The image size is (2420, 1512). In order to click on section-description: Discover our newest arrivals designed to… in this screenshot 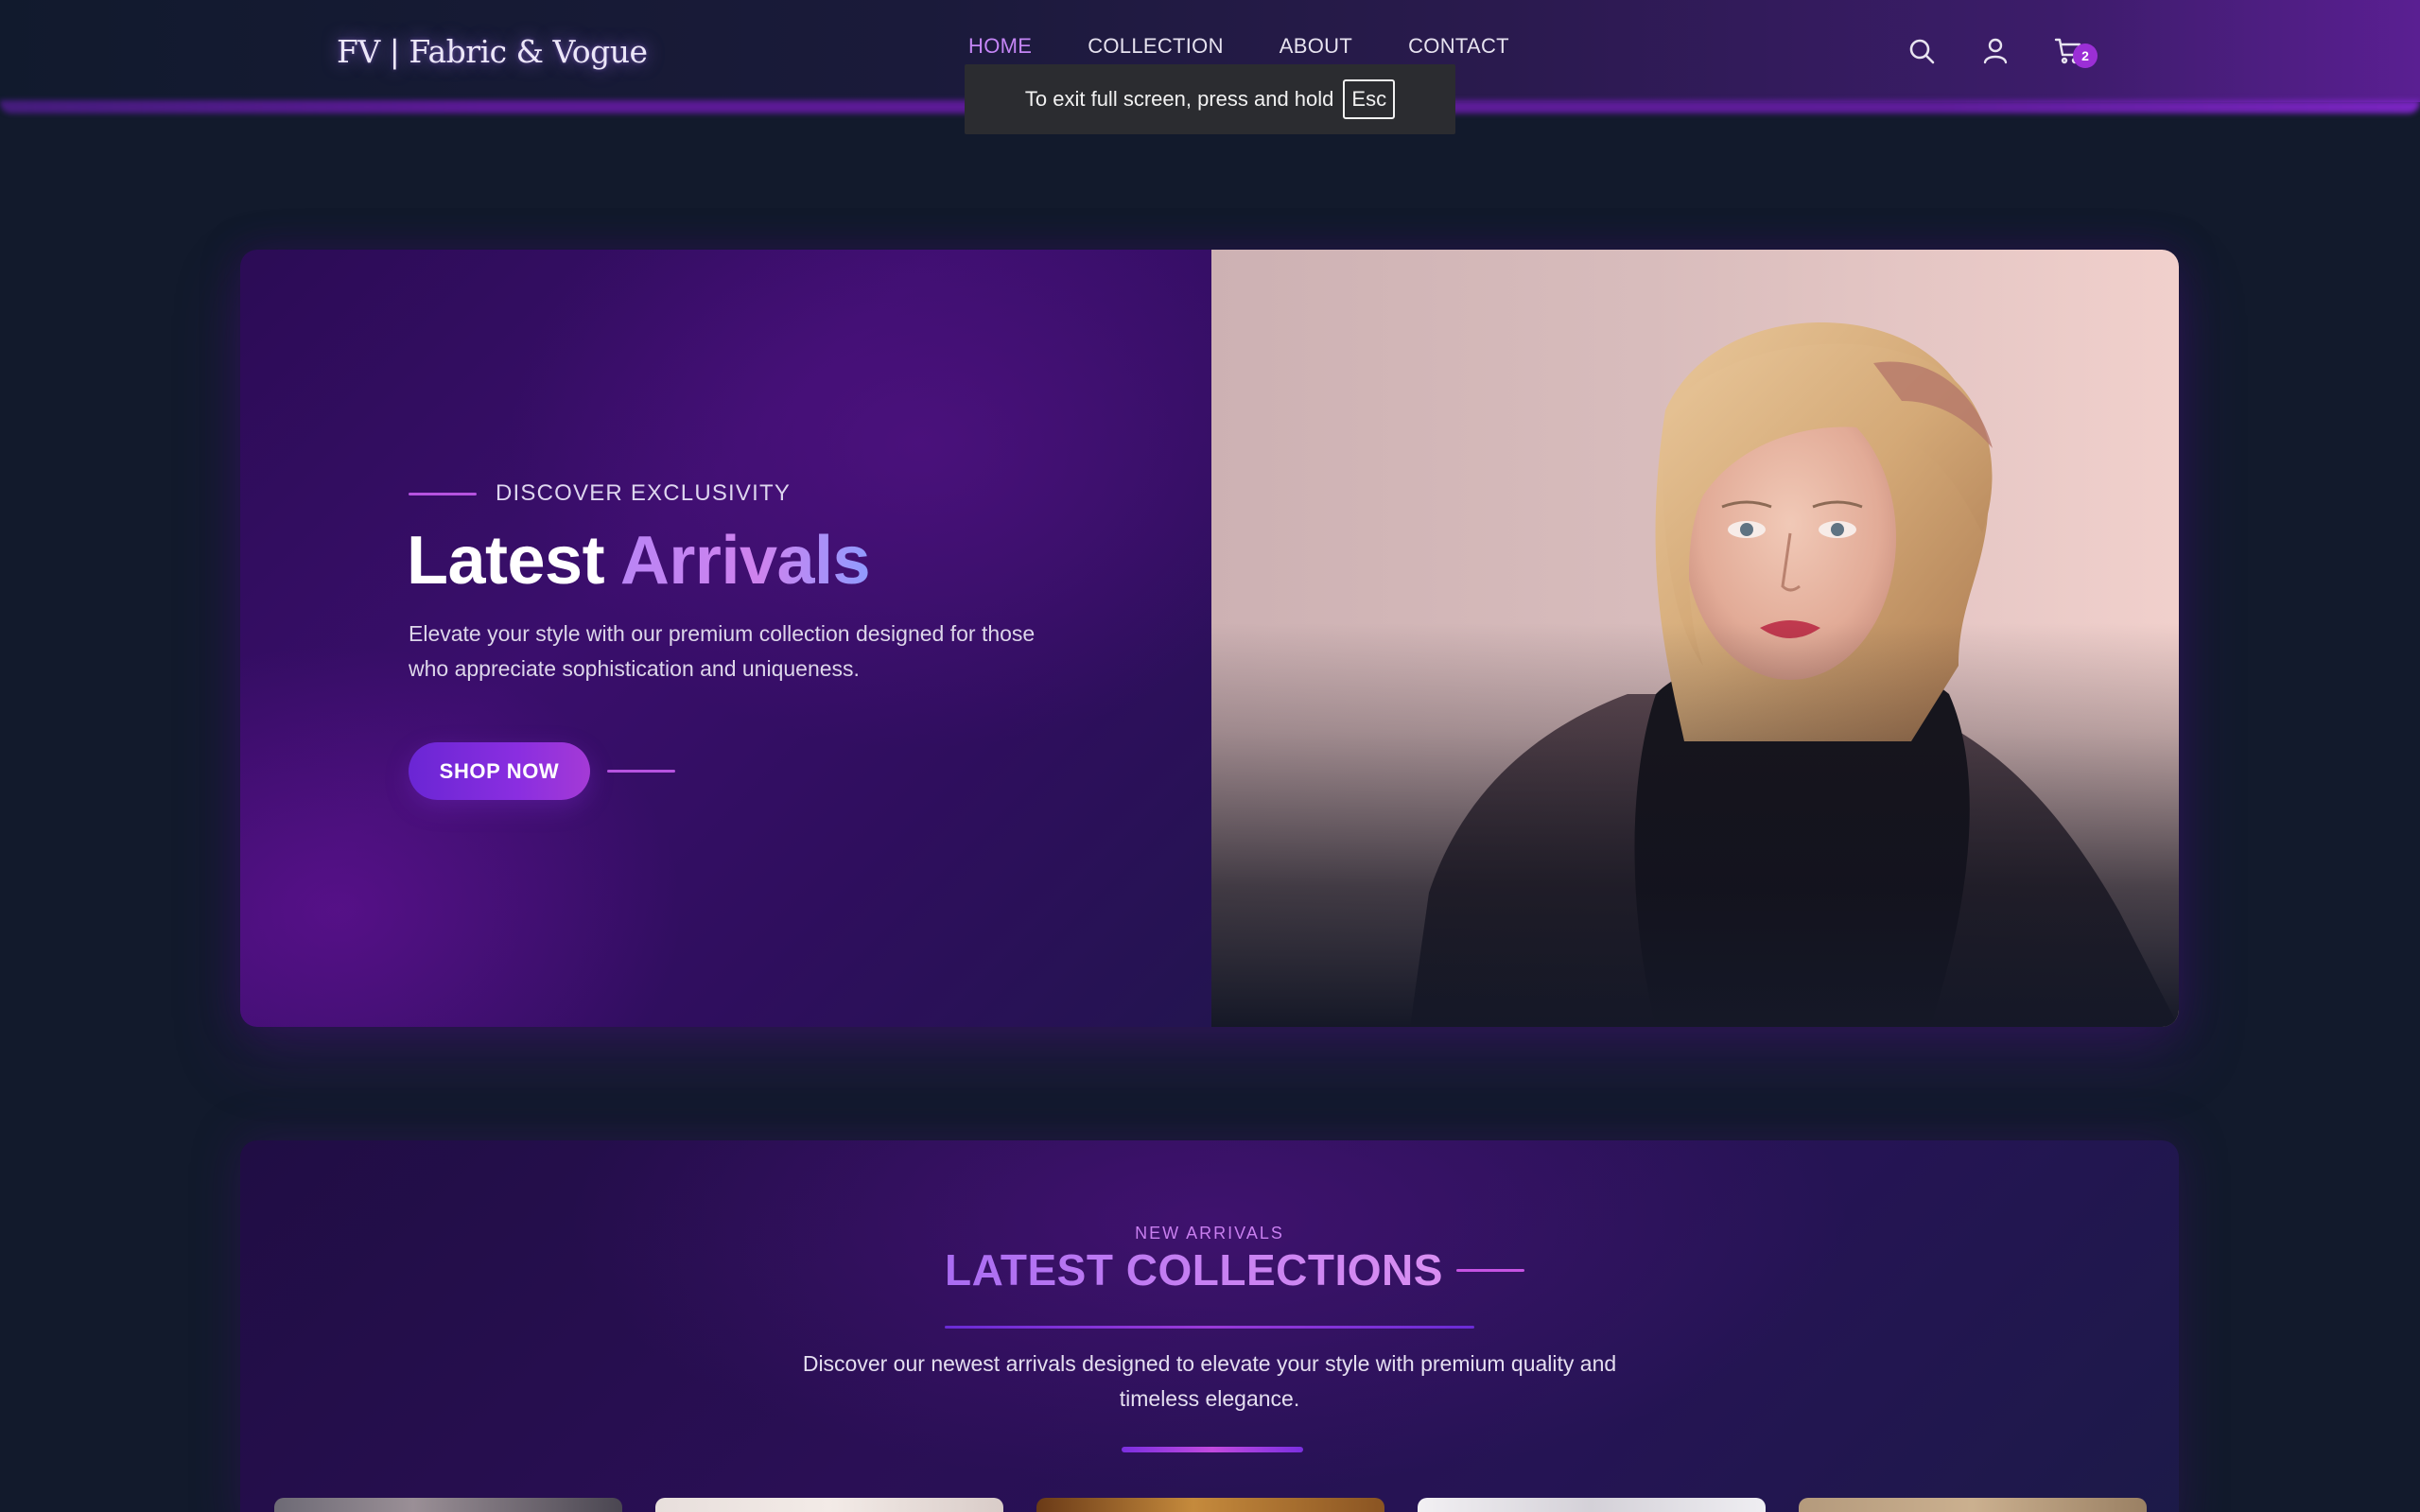, I will do `click(1209, 1381)`.